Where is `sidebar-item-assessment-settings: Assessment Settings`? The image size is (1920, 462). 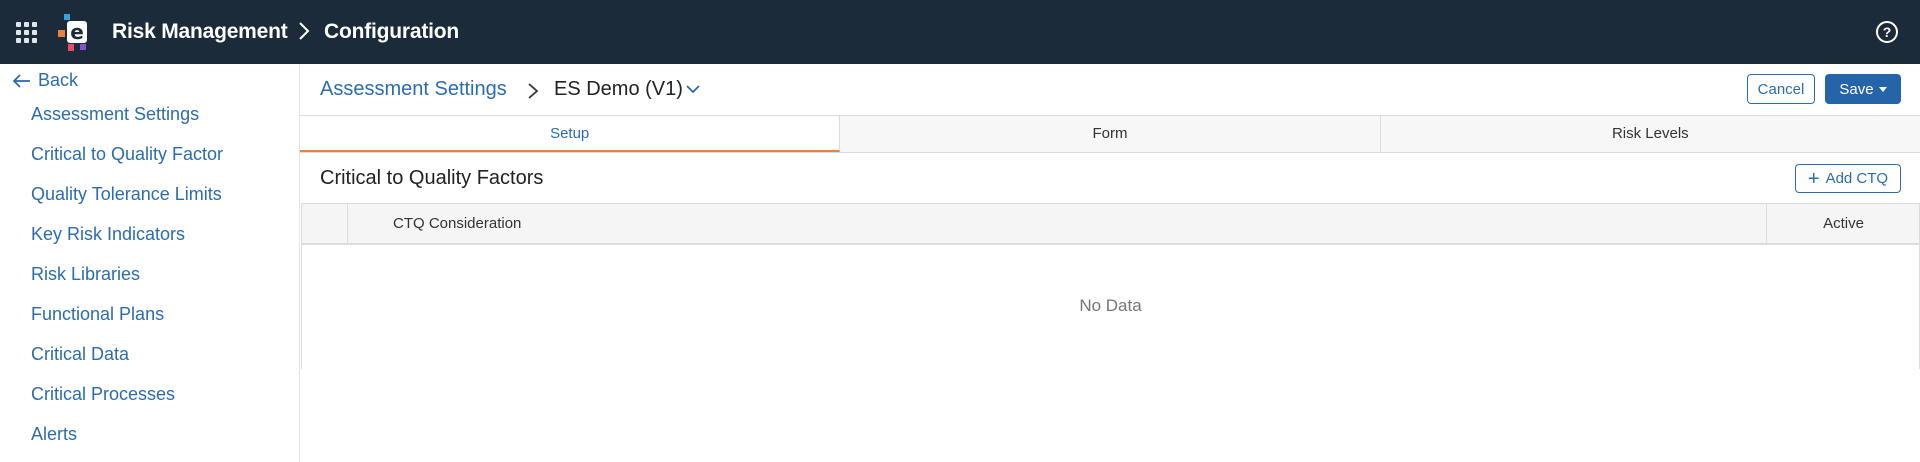 sidebar-item-assessment-settings: Assessment Settings is located at coordinates (115, 114).